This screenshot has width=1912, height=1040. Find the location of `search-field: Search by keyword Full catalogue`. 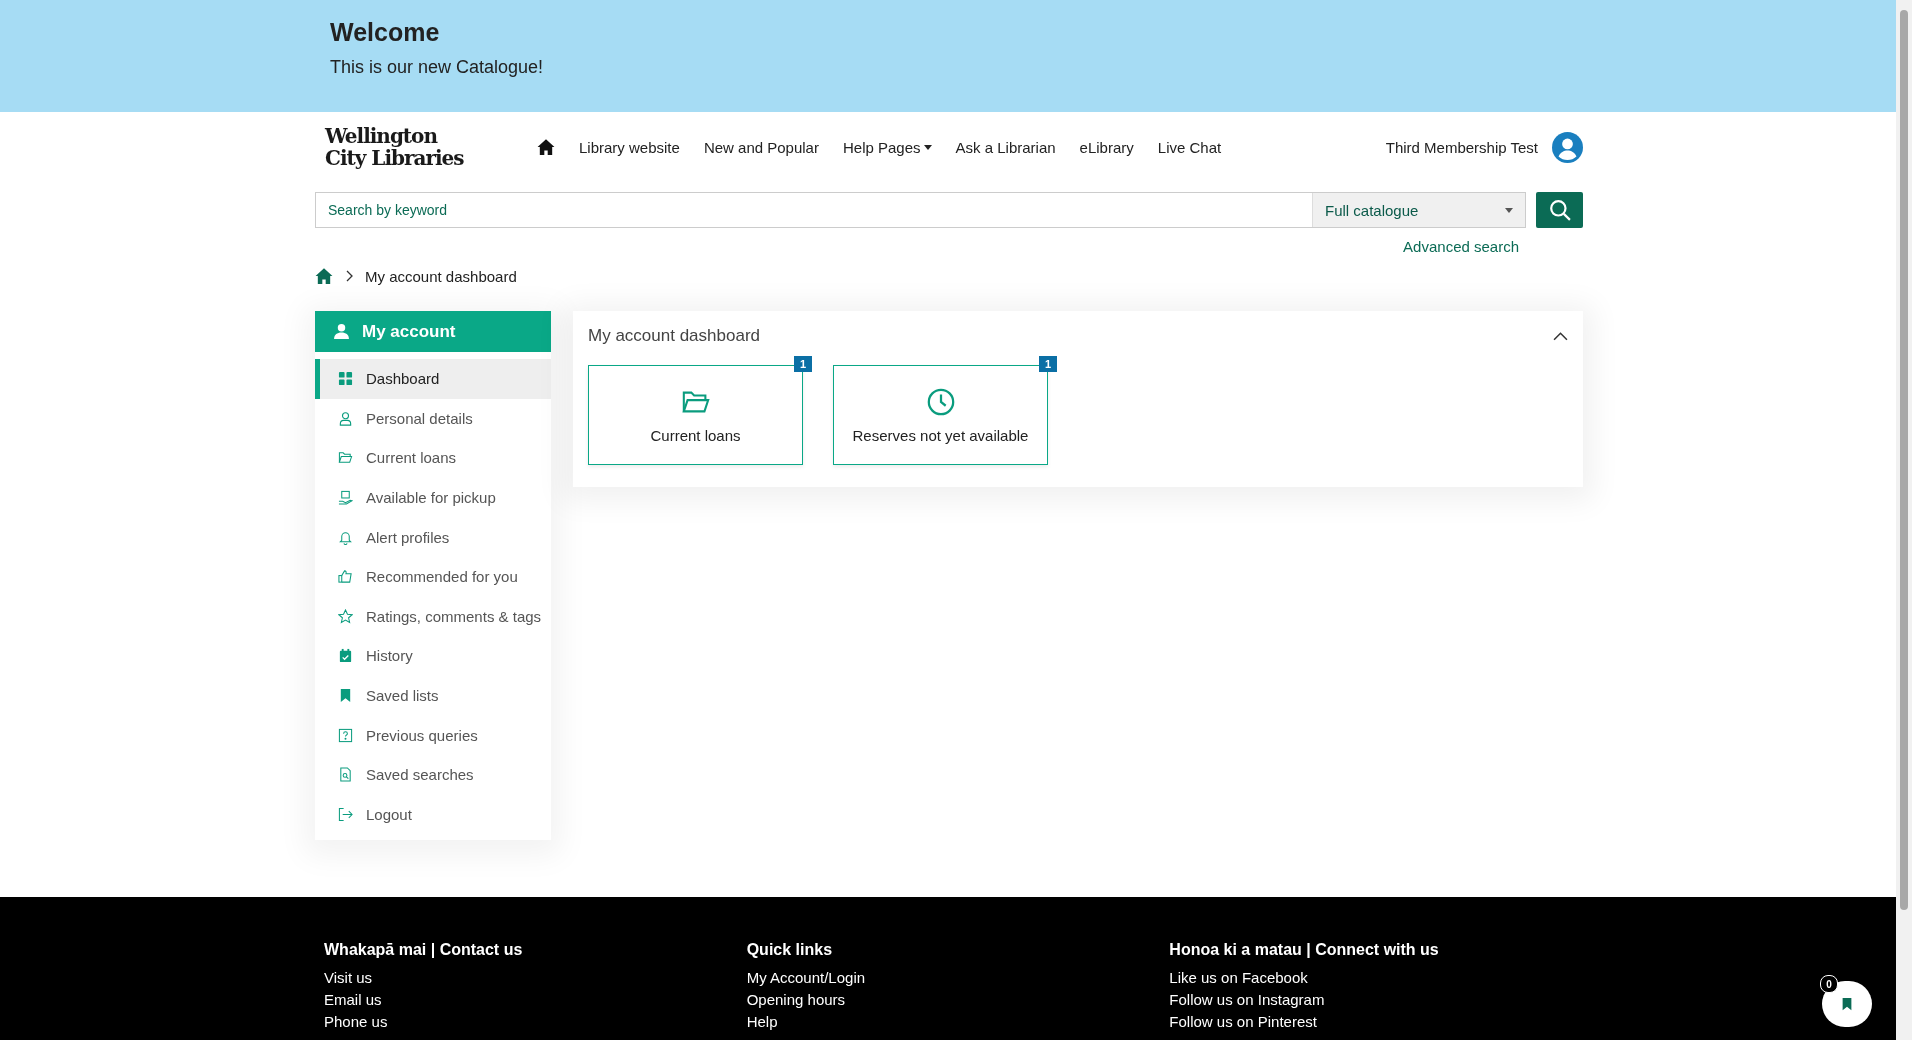

search-field: Search by keyword Full catalogue is located at coordinates (920, 210).